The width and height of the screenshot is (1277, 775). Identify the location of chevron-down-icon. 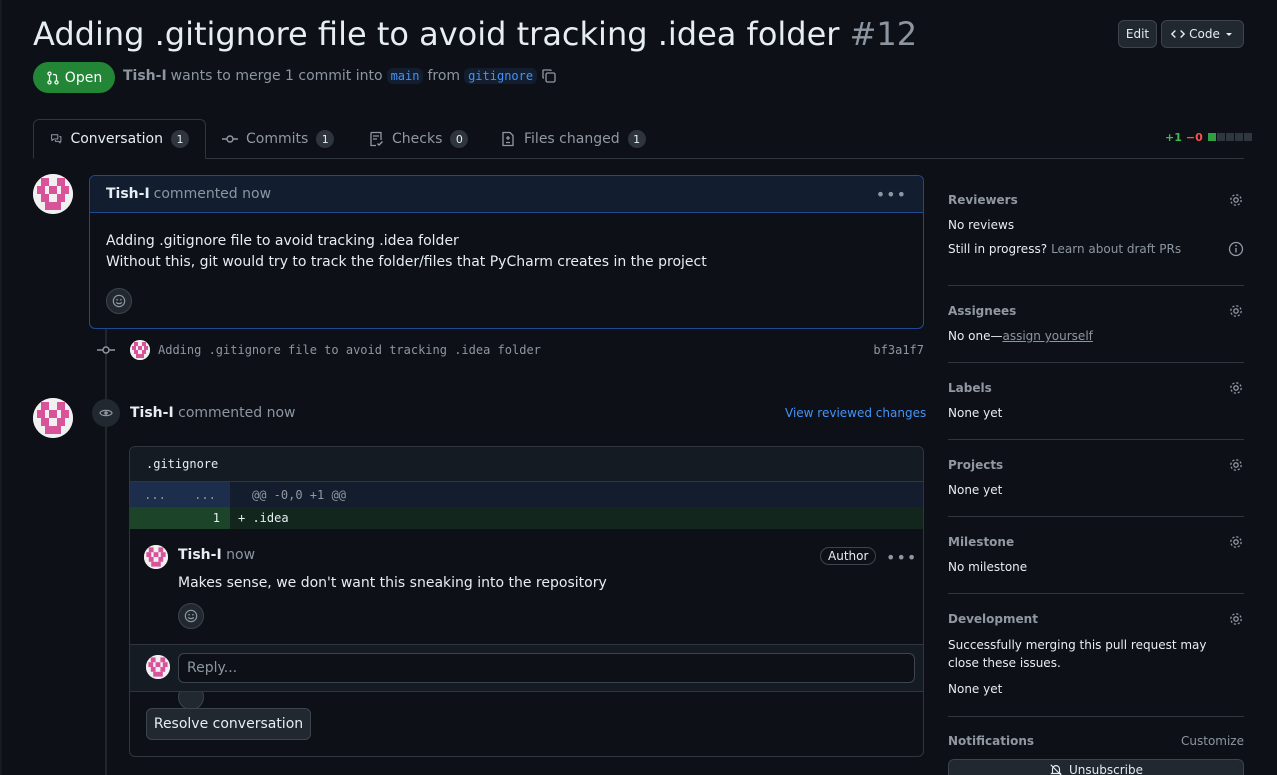
(1228, 34).